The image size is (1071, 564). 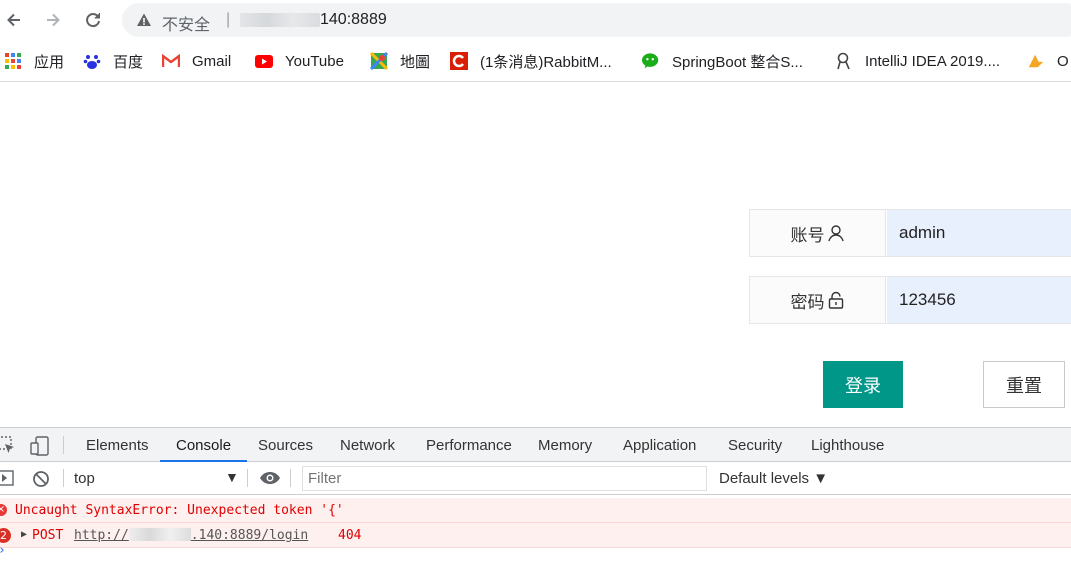 I want to click on gmail-icon, so click(x=171, y=61).